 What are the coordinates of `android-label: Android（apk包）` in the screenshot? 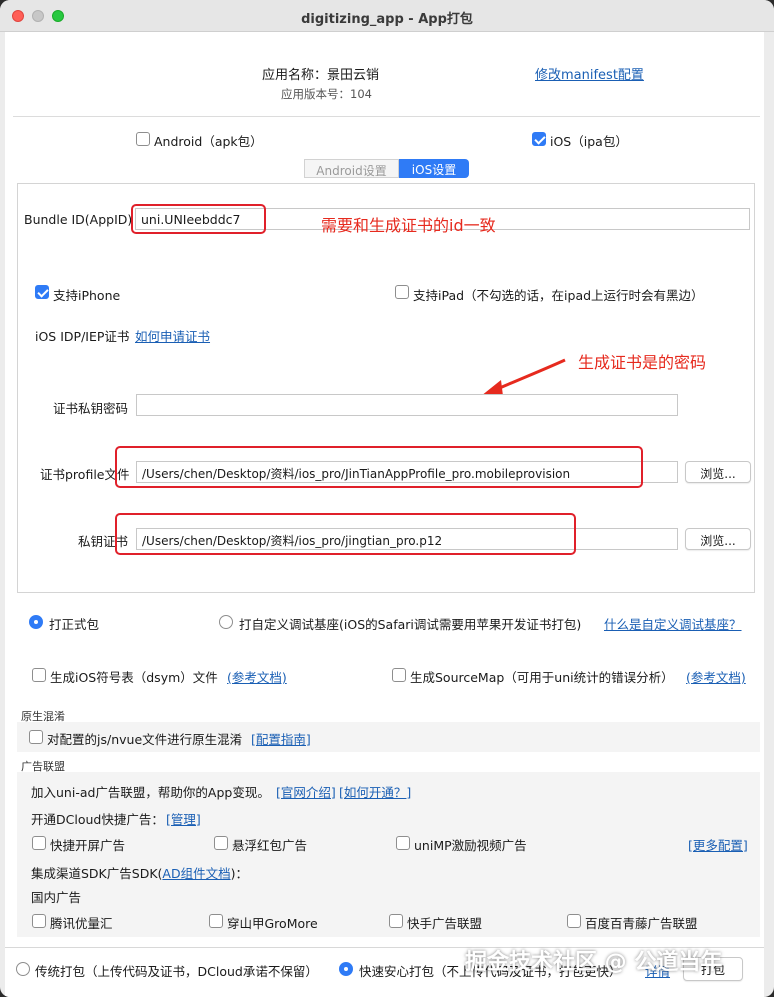 It's located at (208, 141).